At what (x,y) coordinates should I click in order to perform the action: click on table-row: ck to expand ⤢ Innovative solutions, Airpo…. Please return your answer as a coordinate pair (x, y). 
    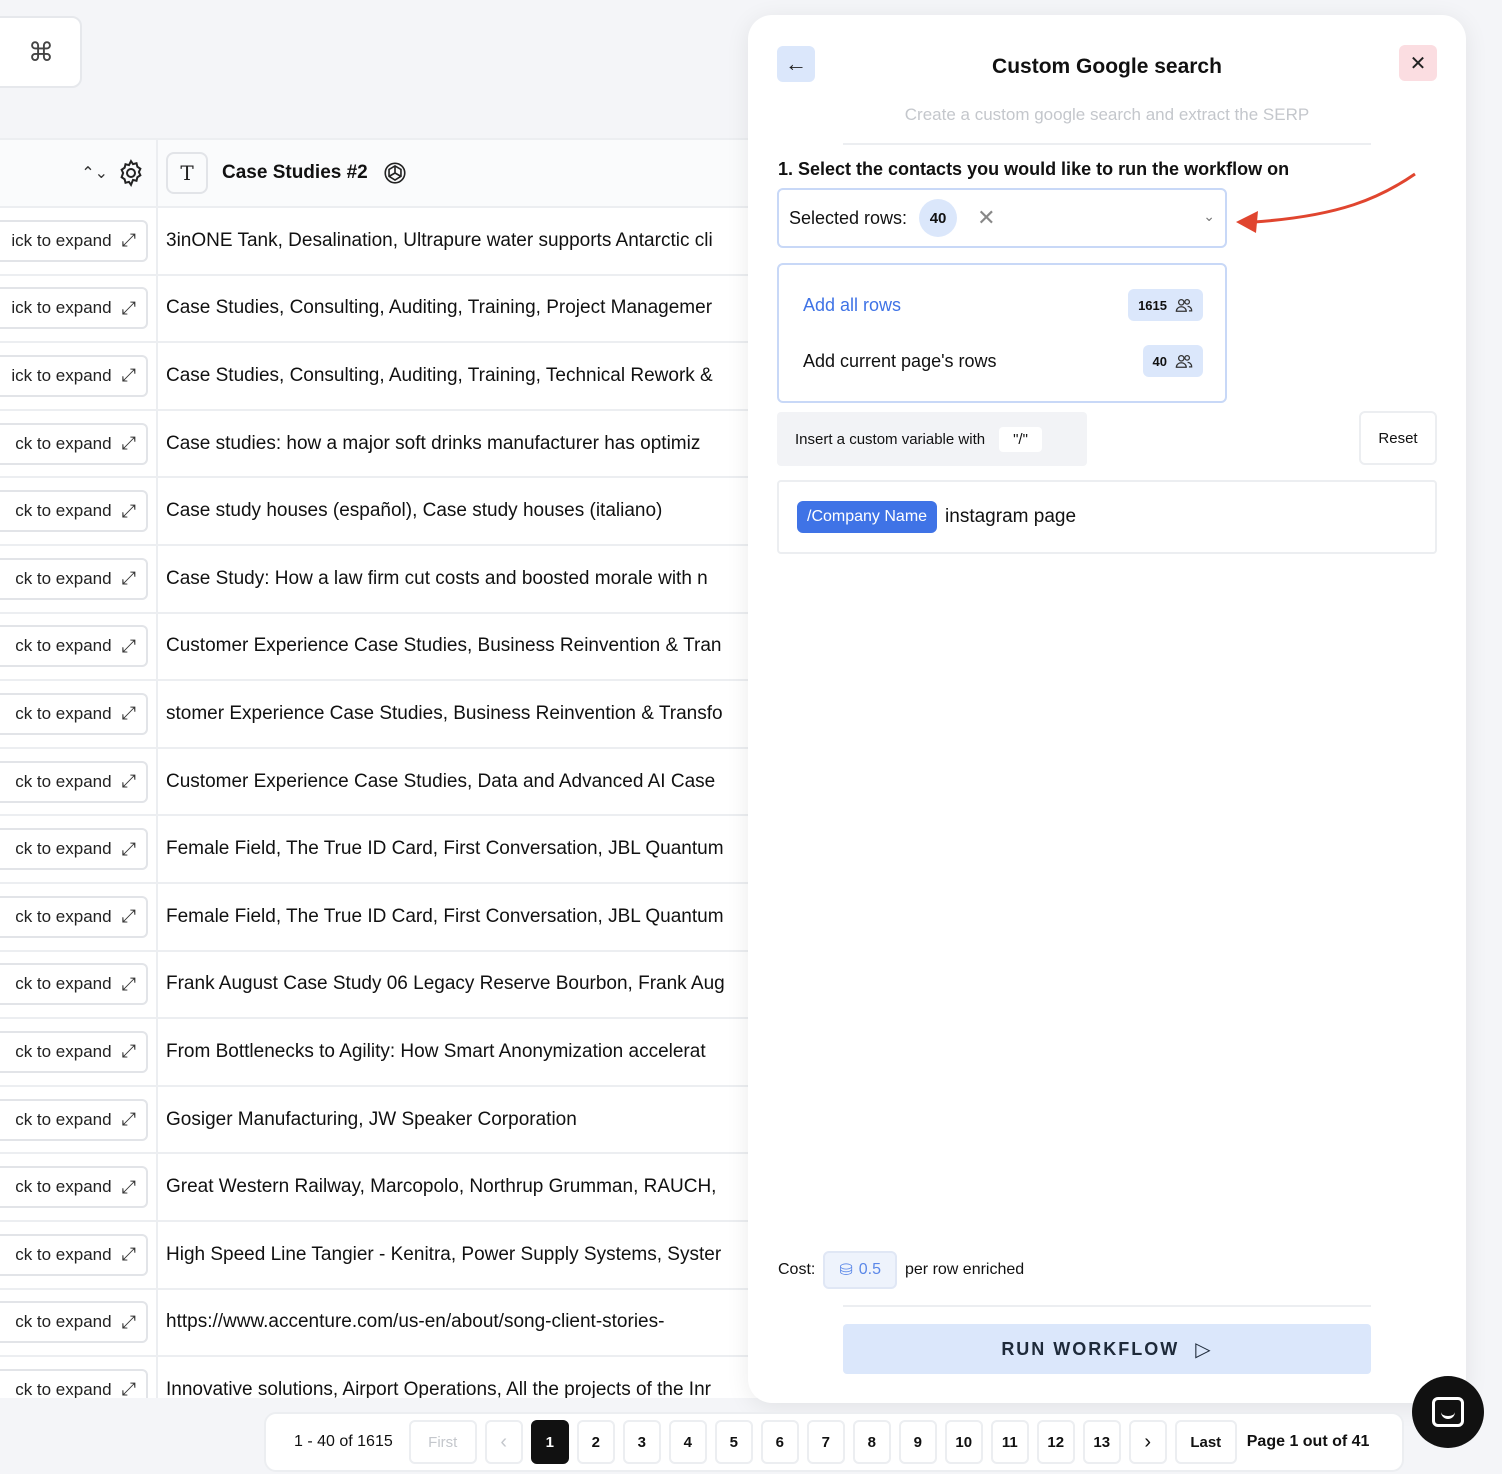
    Looking at the image, I should click on (380, 1377).